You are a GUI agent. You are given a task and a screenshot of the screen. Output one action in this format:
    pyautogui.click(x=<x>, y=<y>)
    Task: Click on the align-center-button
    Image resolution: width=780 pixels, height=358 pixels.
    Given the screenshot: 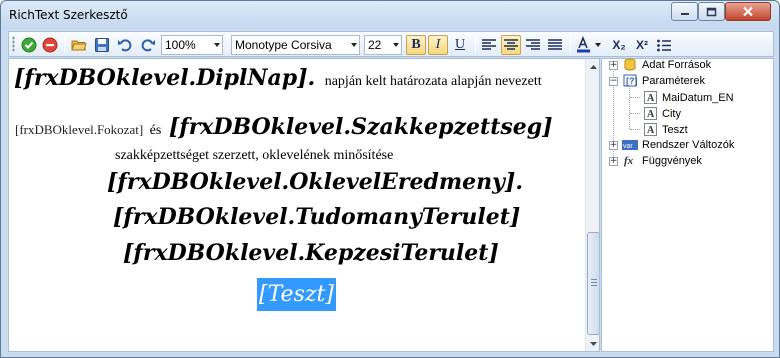 What is the action you would take?
    pyautogui.click(x=511, y=45)
    